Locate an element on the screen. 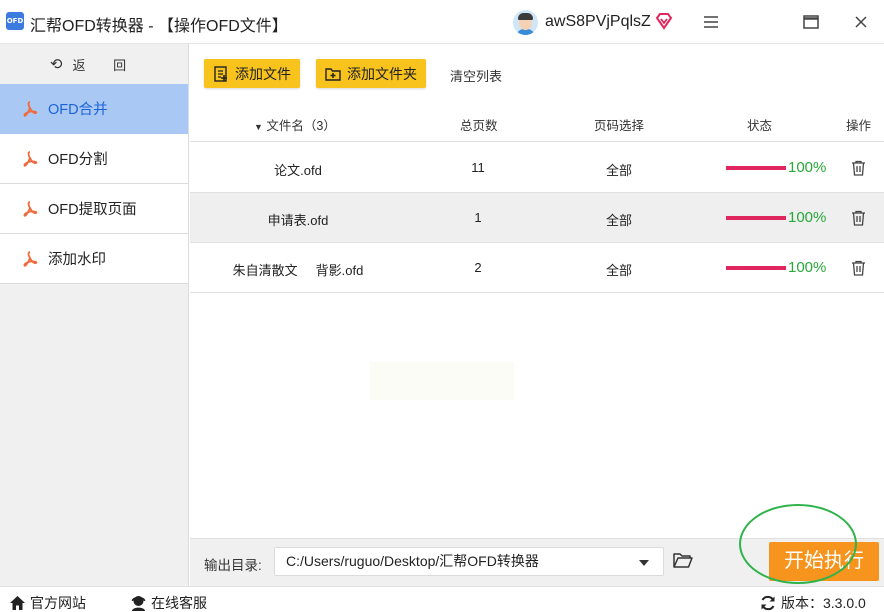 This screenshot has width=884, height=612. close-icon is located at coordinates (861, 22).